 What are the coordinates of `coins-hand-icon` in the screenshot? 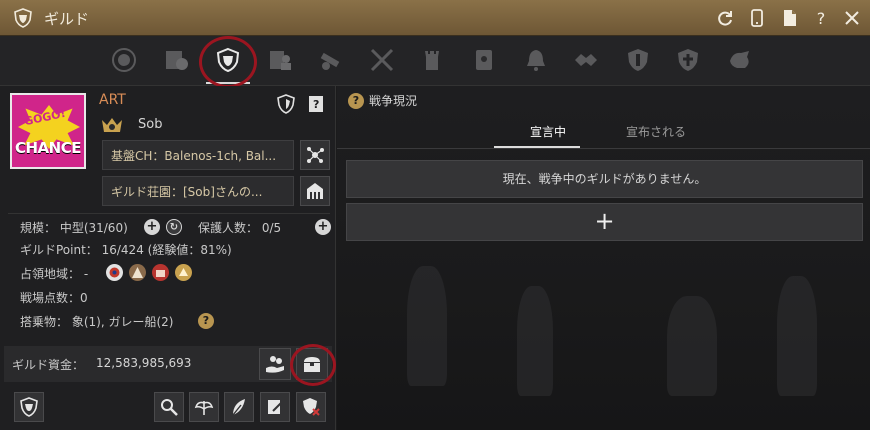 It's located at (275, 364).